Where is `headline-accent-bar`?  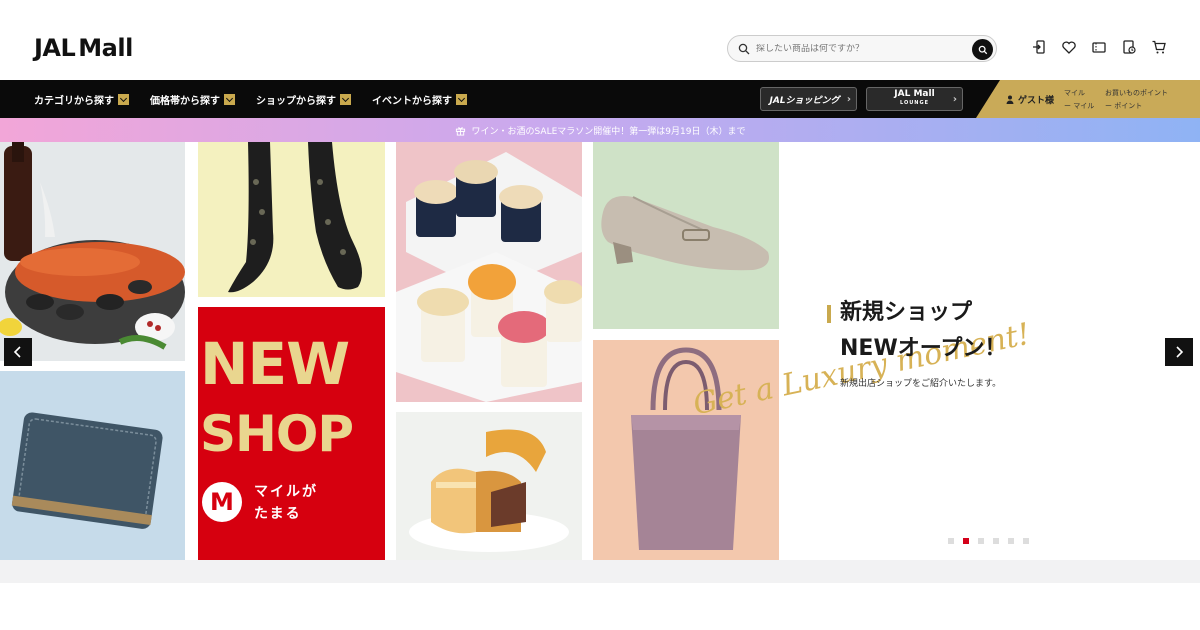 headline-accent-bar is located at coordinates (829, 314).